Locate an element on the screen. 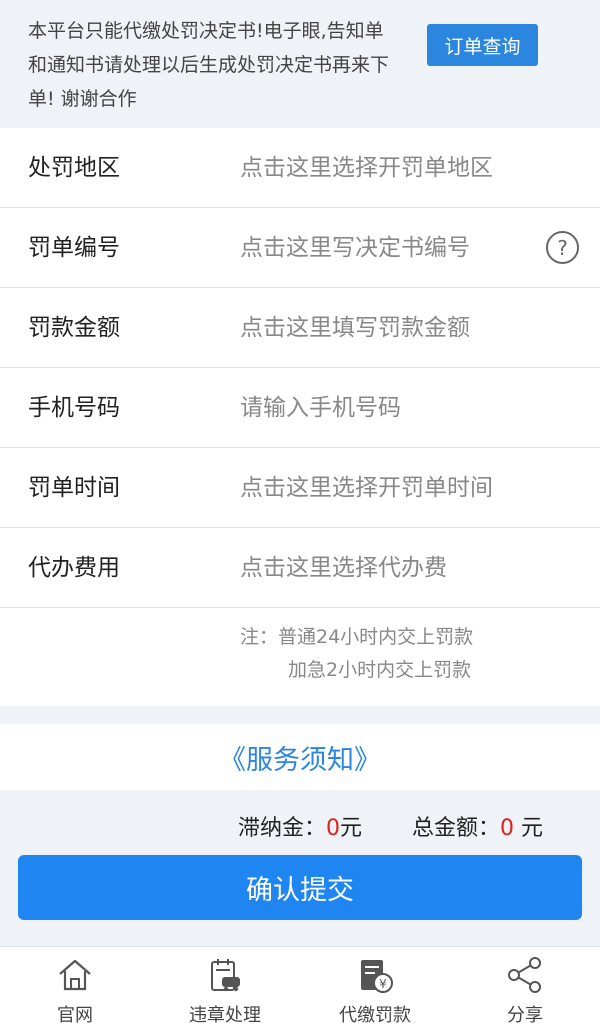 The image size is (600, 1033). bottom-tab-bar: 官网 违章处理 ¥ 代缴罚款 分享 is located at coordinates (300, 989).